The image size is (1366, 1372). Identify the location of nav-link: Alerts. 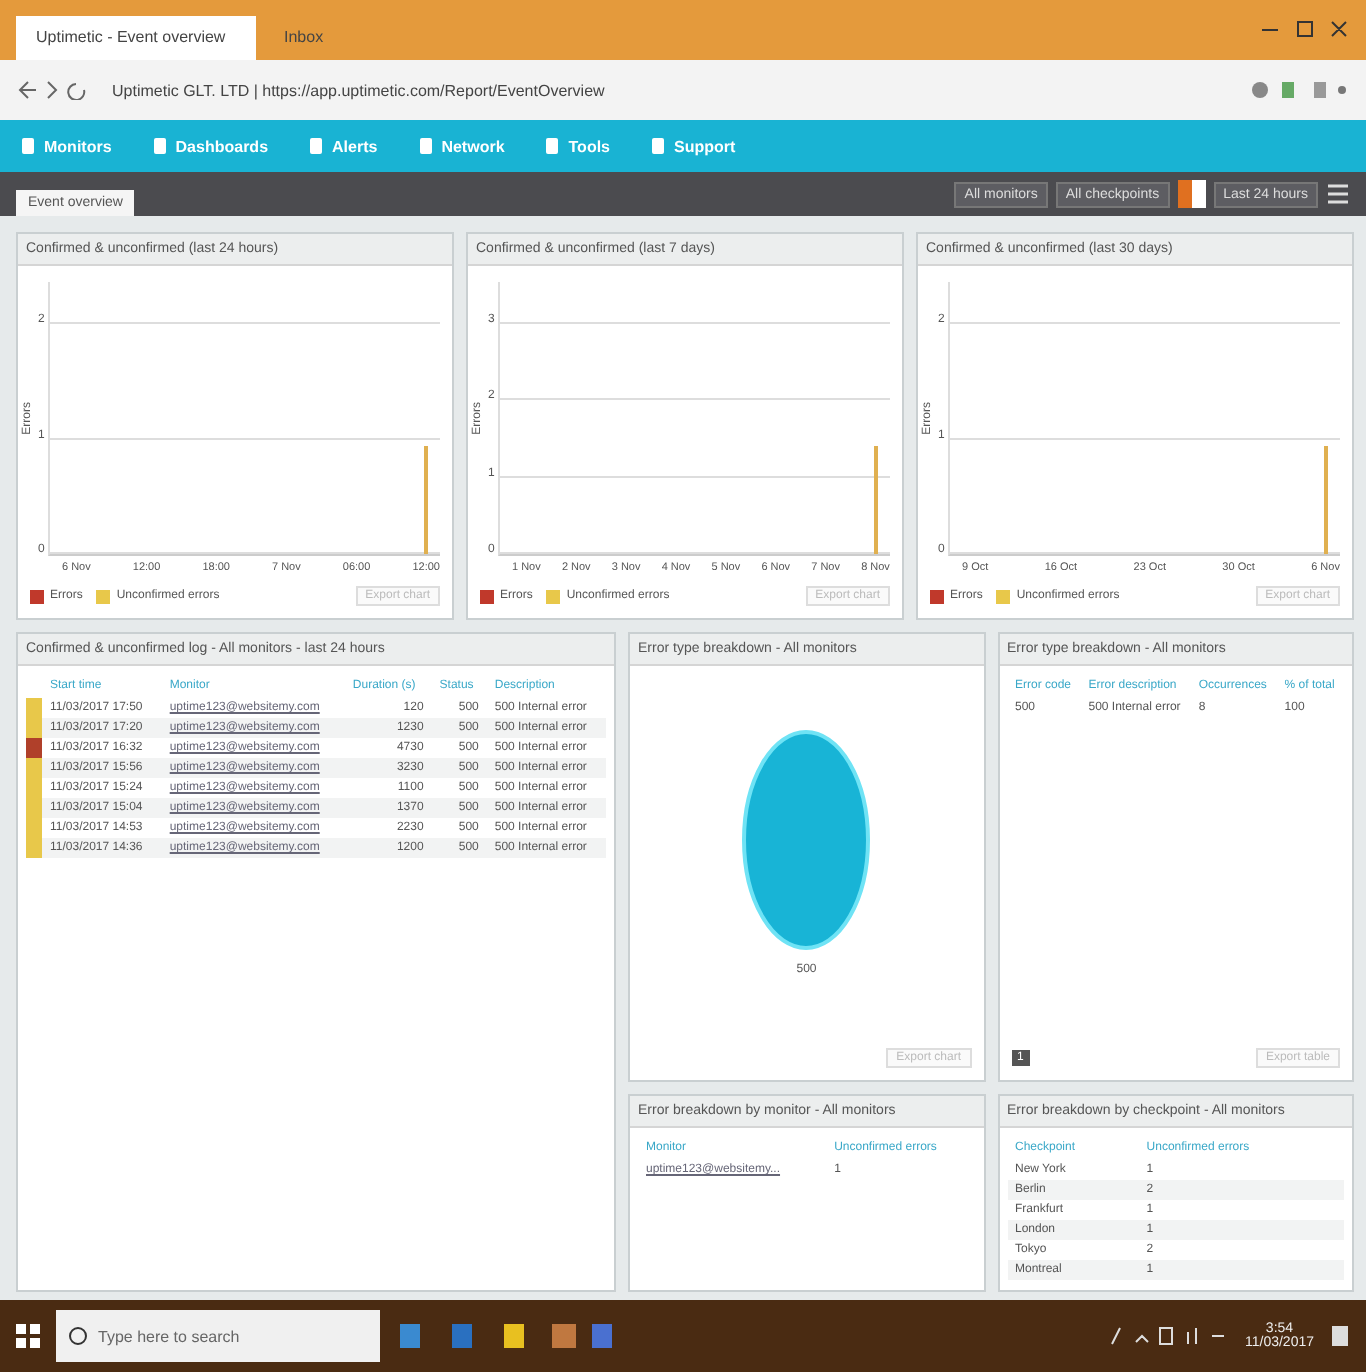
(343, 146).